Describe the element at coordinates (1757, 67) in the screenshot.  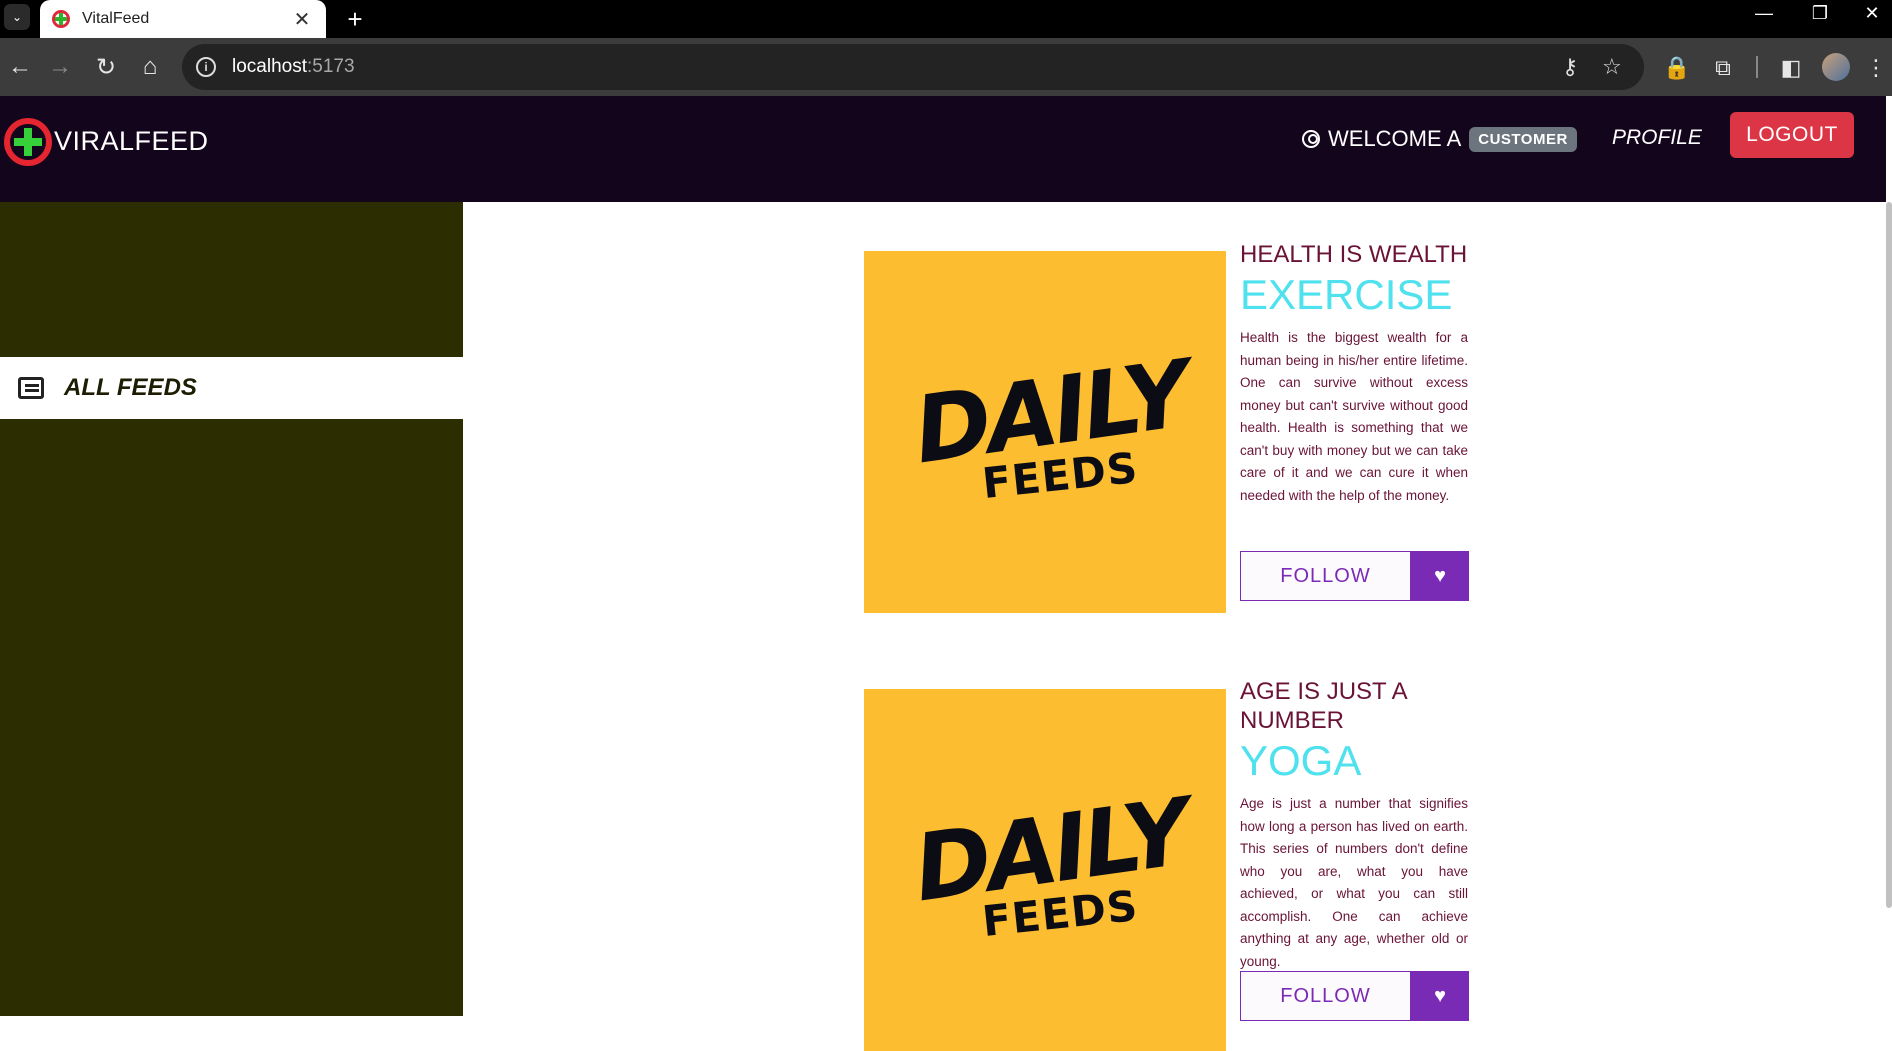
I see `toolbar-divider` at that location.